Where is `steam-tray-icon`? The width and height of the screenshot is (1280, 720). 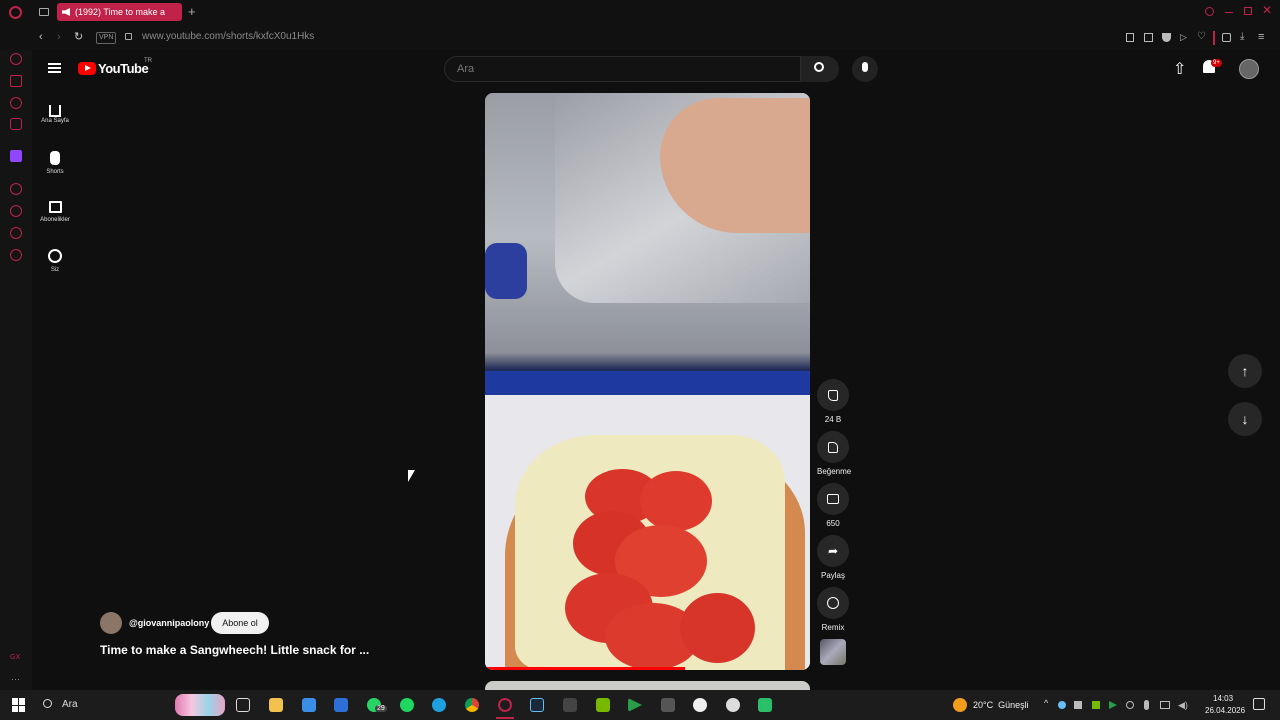 steam-tray-icon is located at coordinates (1062, 705).